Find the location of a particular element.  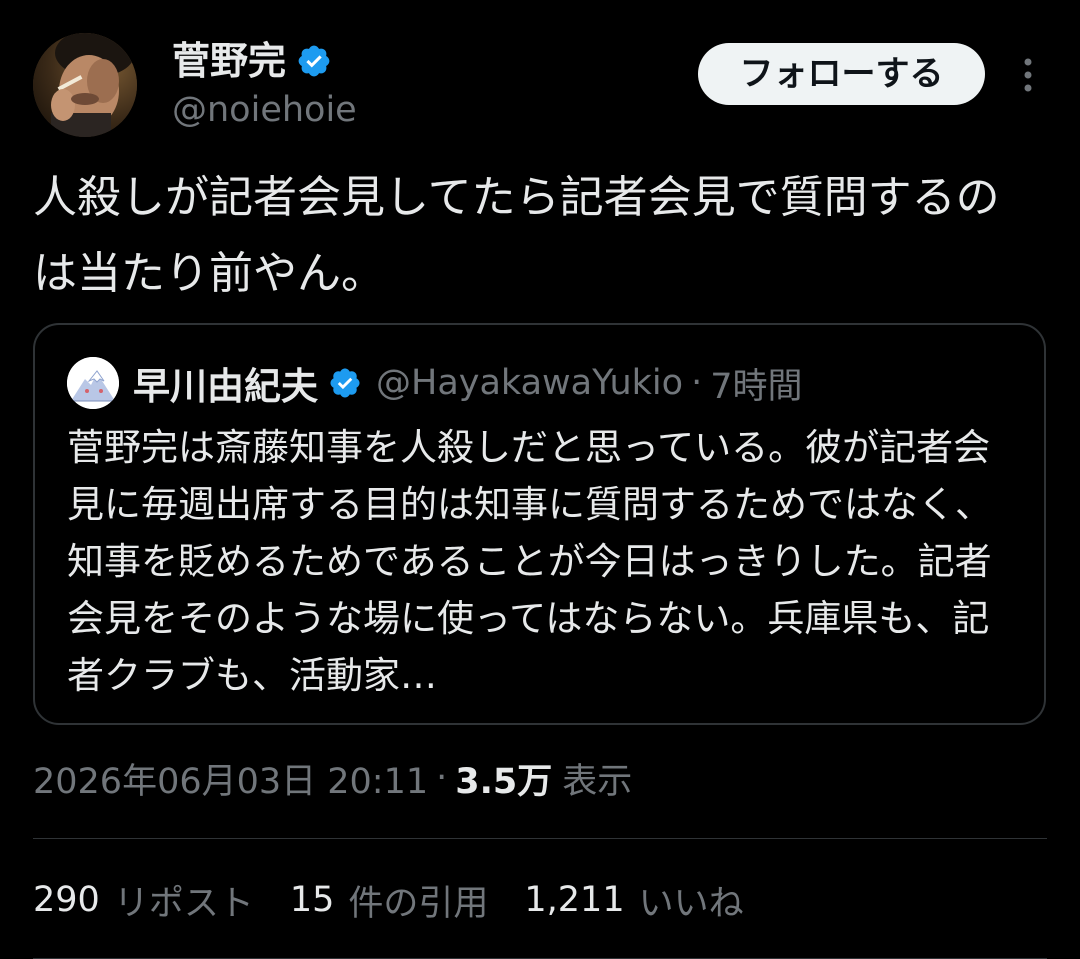

author-avatar is located at coordinates (85, 85).